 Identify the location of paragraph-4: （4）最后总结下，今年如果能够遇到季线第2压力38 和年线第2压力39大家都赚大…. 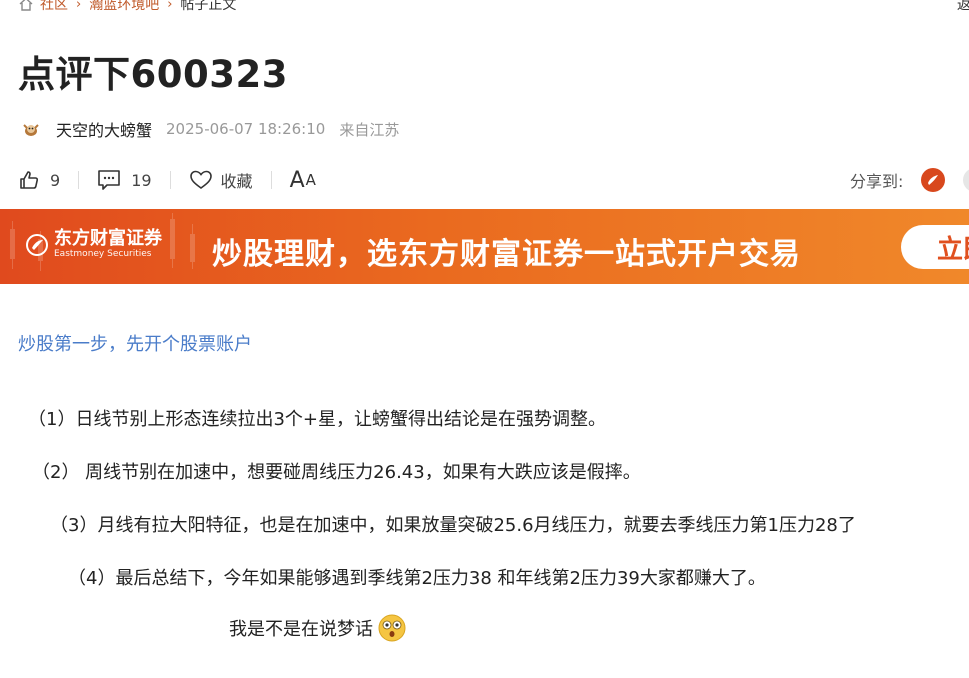
(417, 578).